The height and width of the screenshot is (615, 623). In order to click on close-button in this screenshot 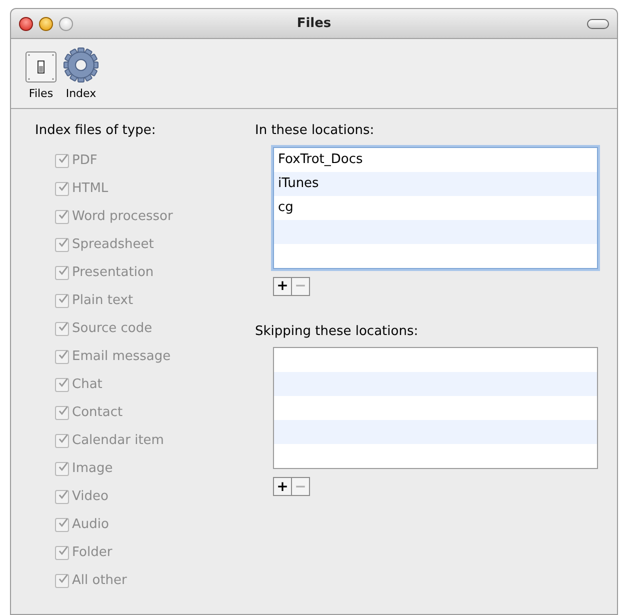, I will do `click(26, 23)`.